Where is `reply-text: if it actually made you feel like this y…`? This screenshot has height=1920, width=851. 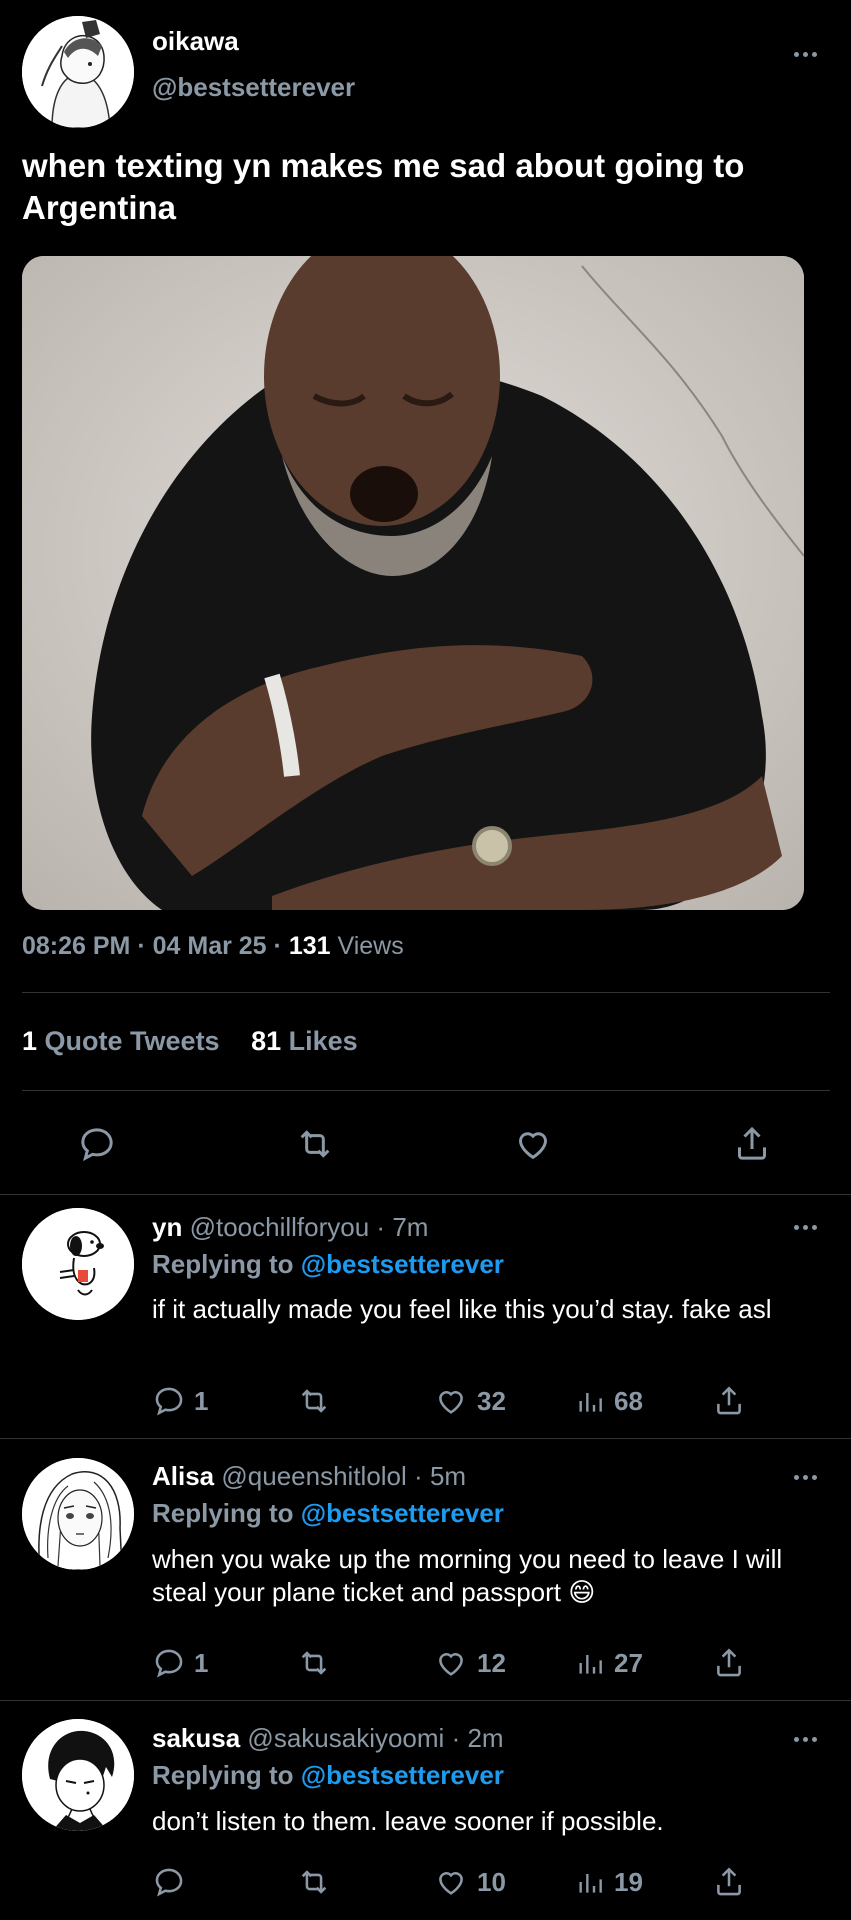
reply-text: if it actually made you feel like this y… is located at coordinates (462, 1309).